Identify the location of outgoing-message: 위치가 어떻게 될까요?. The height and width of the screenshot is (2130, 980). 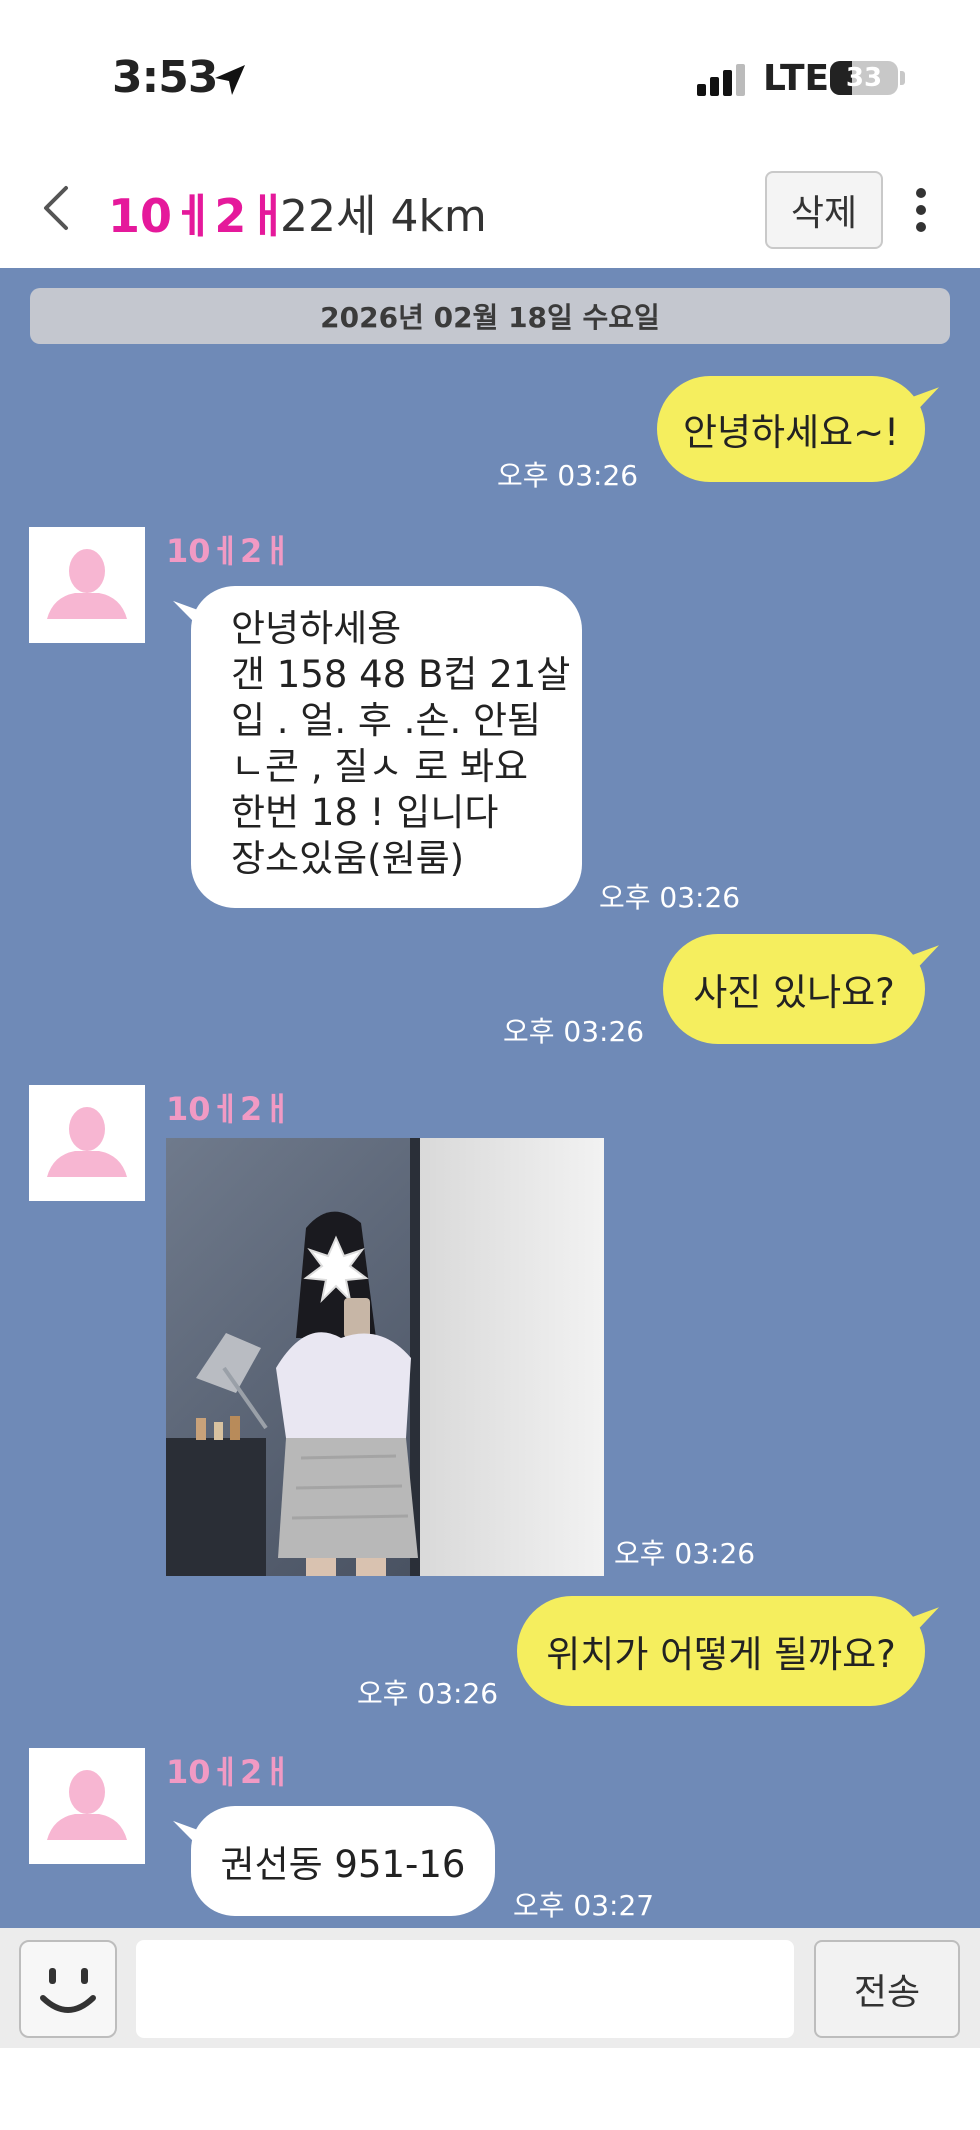
(721, 1651).